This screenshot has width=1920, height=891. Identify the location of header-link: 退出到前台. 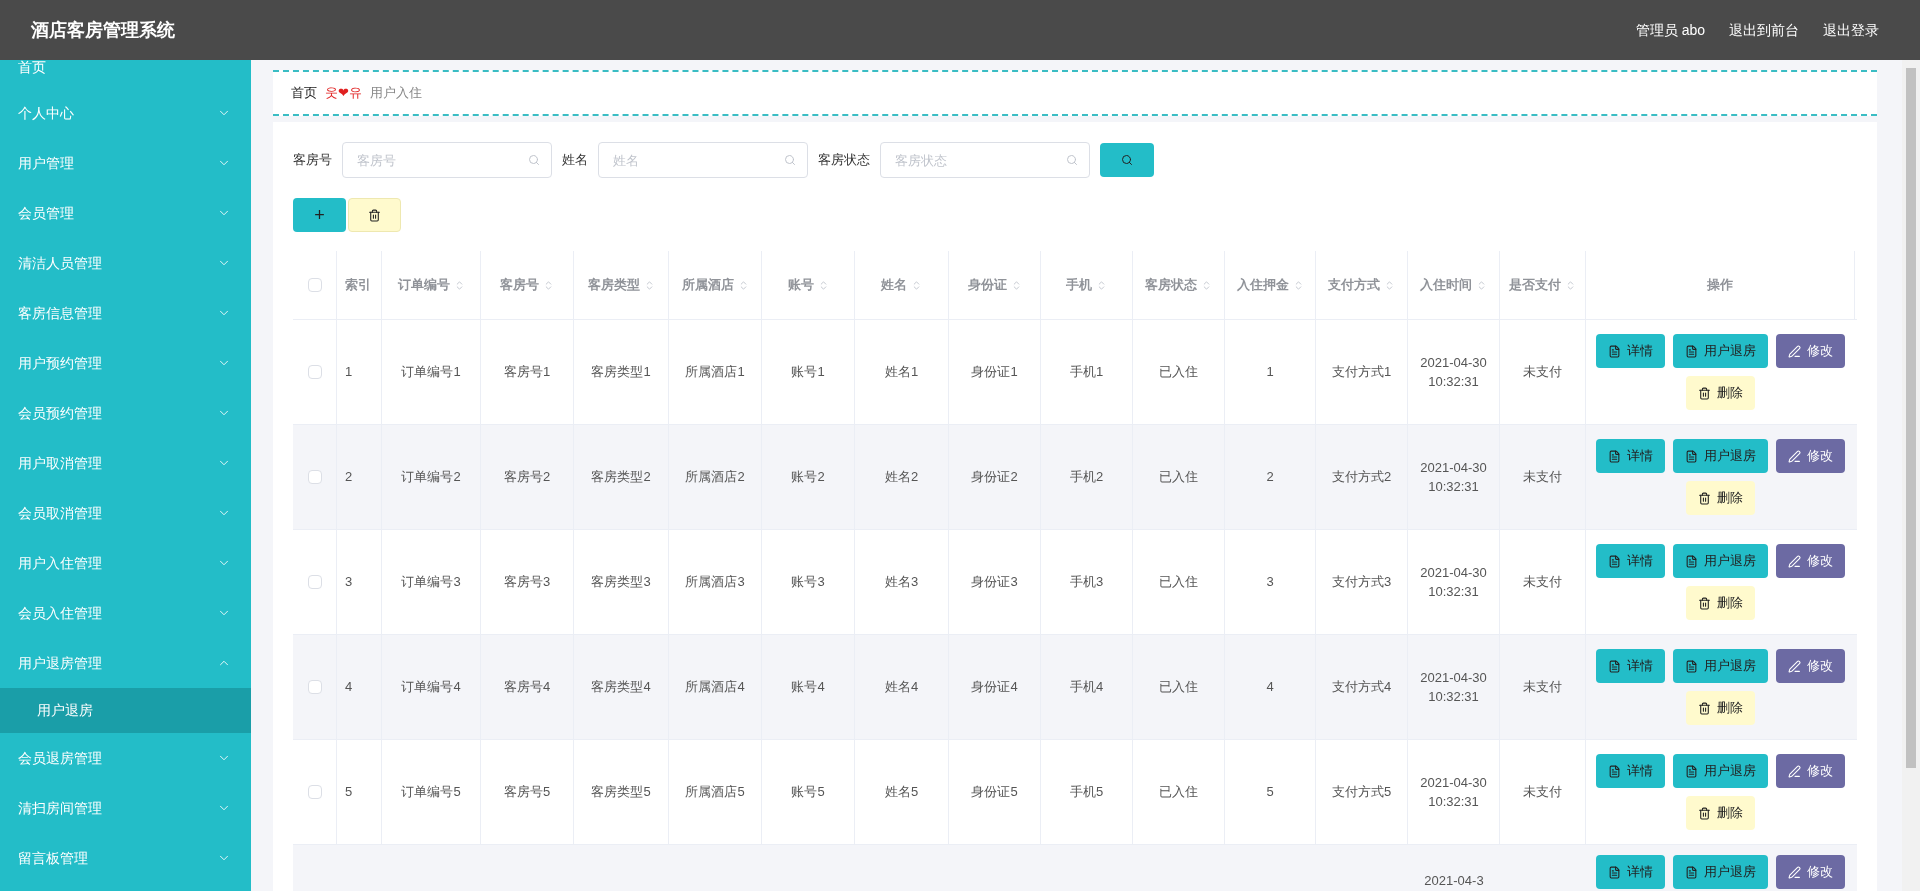
(1764, 30).